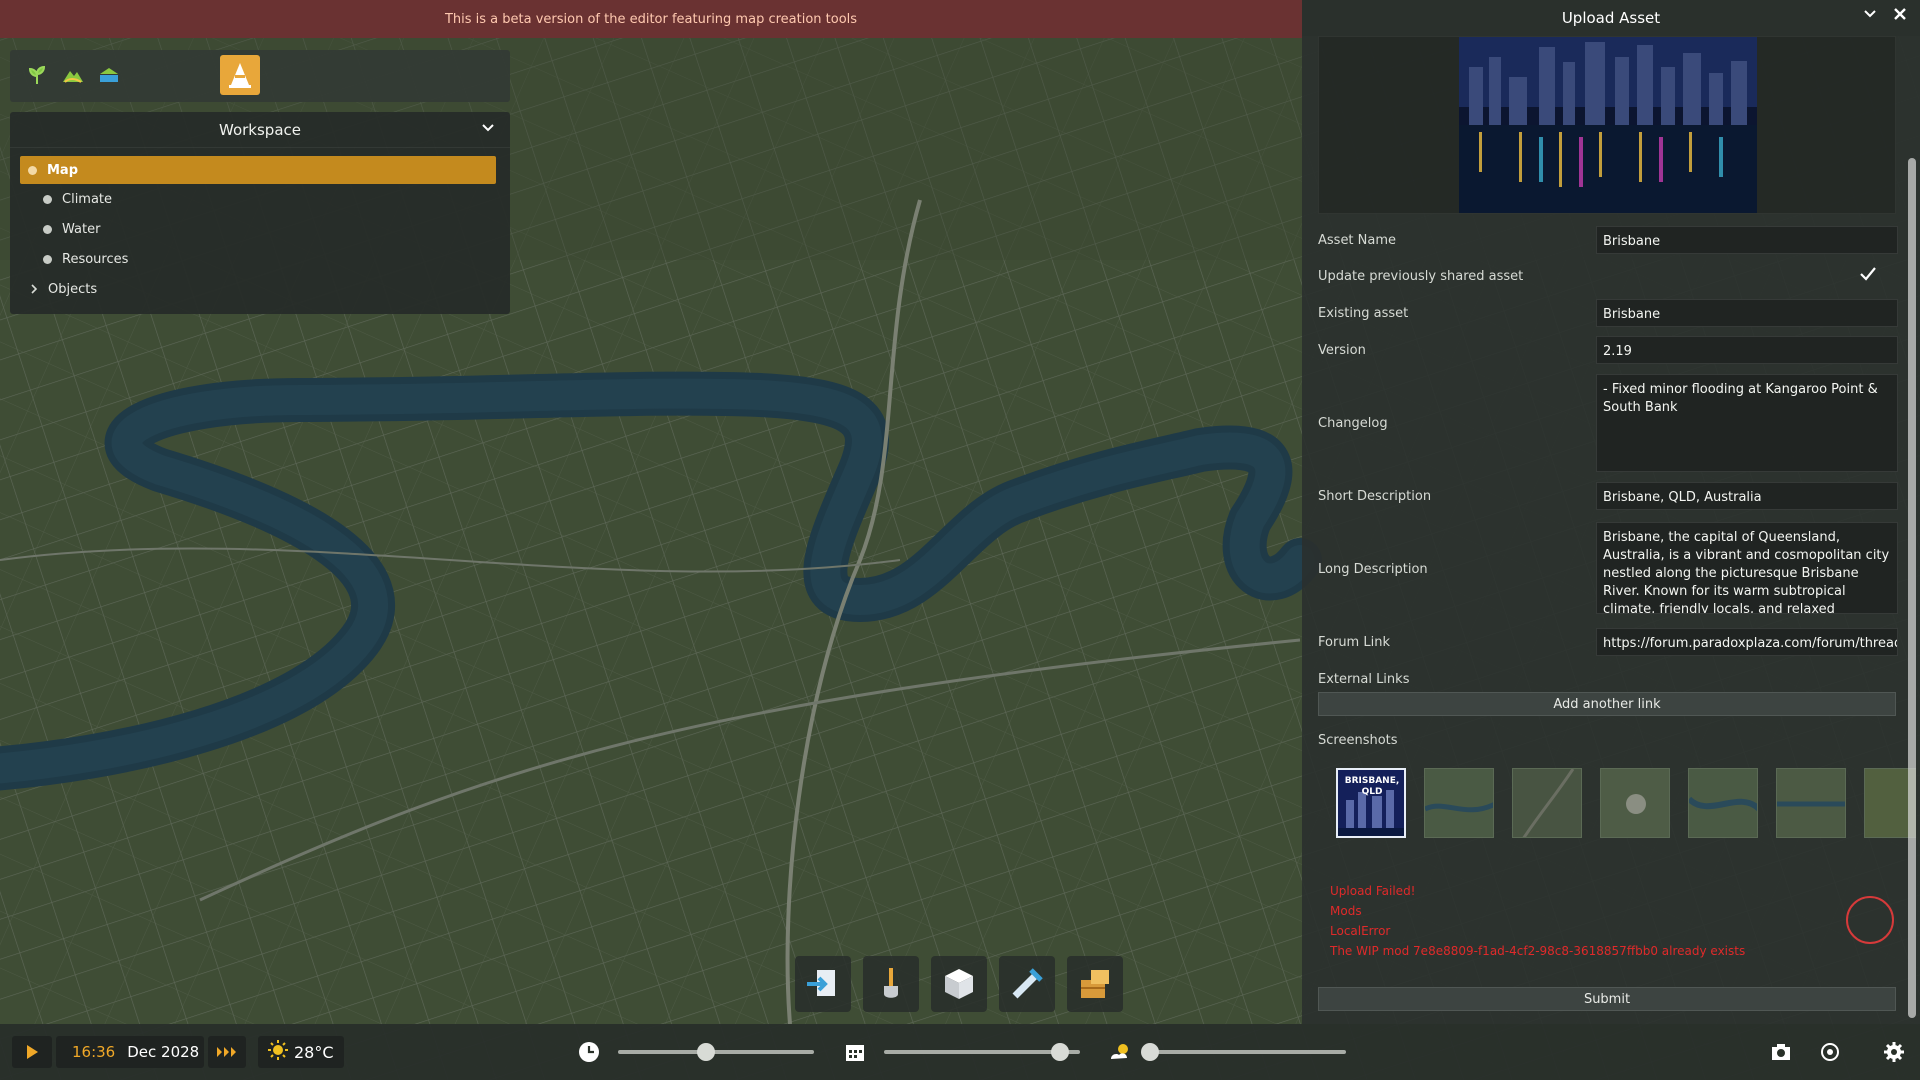 This screenshot has height=1080, width=1920. What do you see at coordinates (240, 75) in the screenshot?
I see `warning-cone-icon` at bounding box center [240, 75].